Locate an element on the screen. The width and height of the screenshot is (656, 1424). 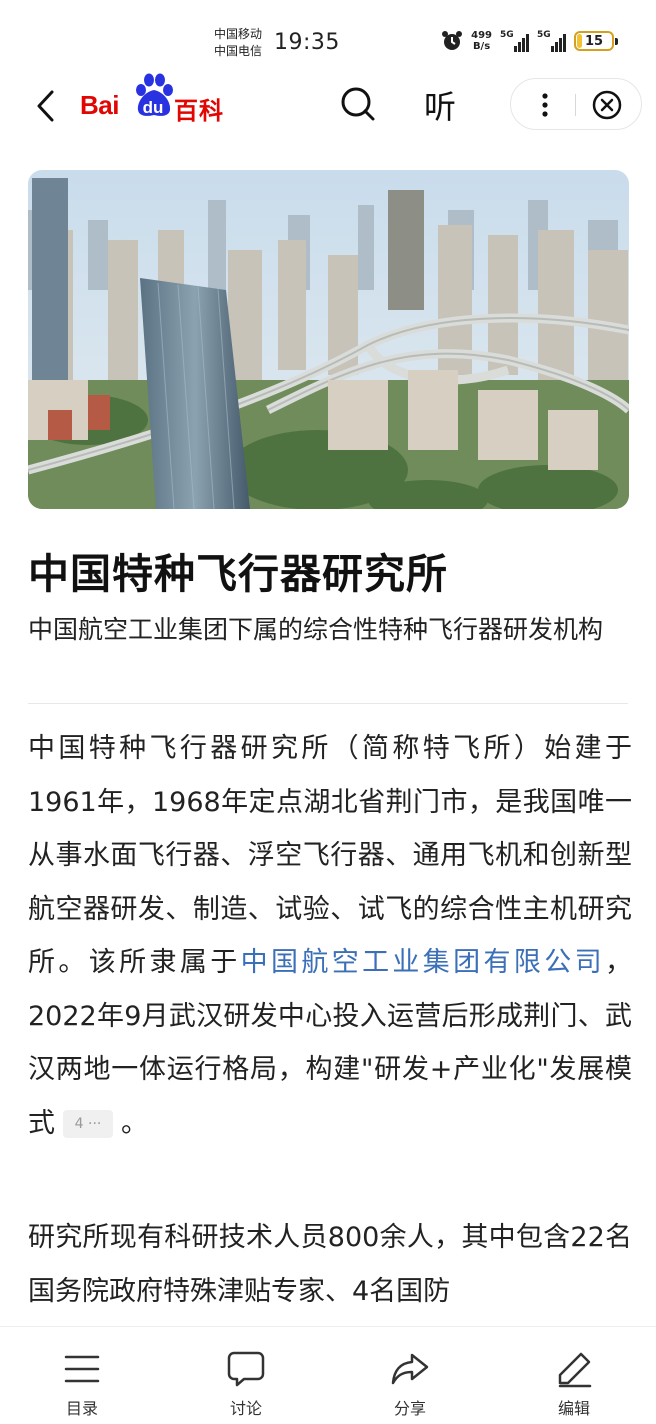
discuss-label: 讨论 is located at coordinates (245, 1408).